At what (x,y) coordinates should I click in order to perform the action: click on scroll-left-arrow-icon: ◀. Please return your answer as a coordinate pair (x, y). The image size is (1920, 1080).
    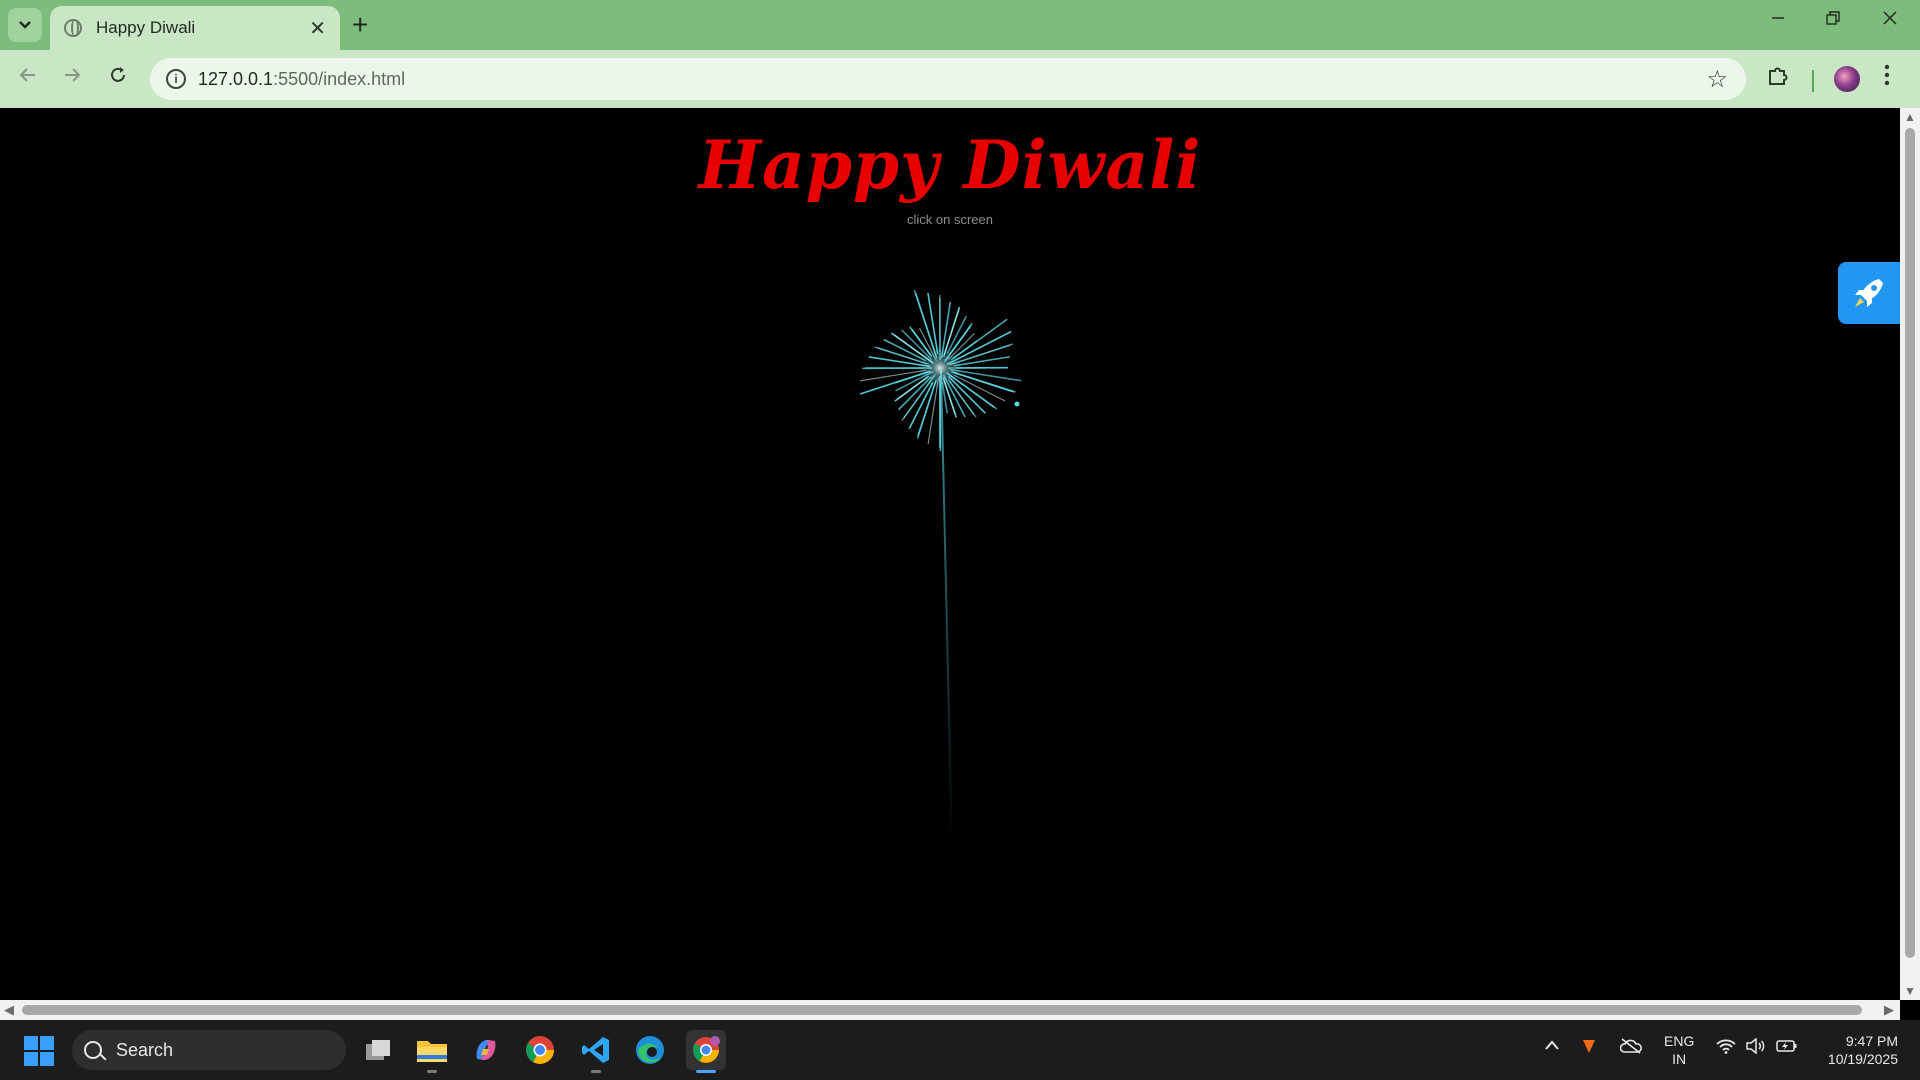
    Looking at the image, I should click on (9, 1010).